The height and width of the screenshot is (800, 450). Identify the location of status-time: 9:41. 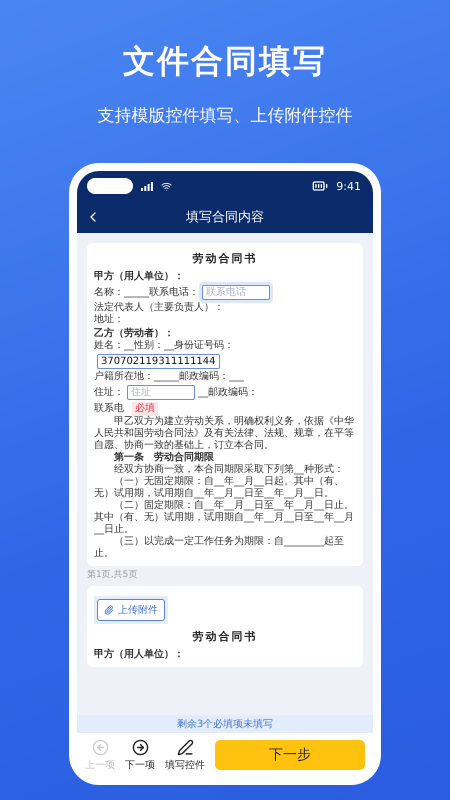
(348, 186).